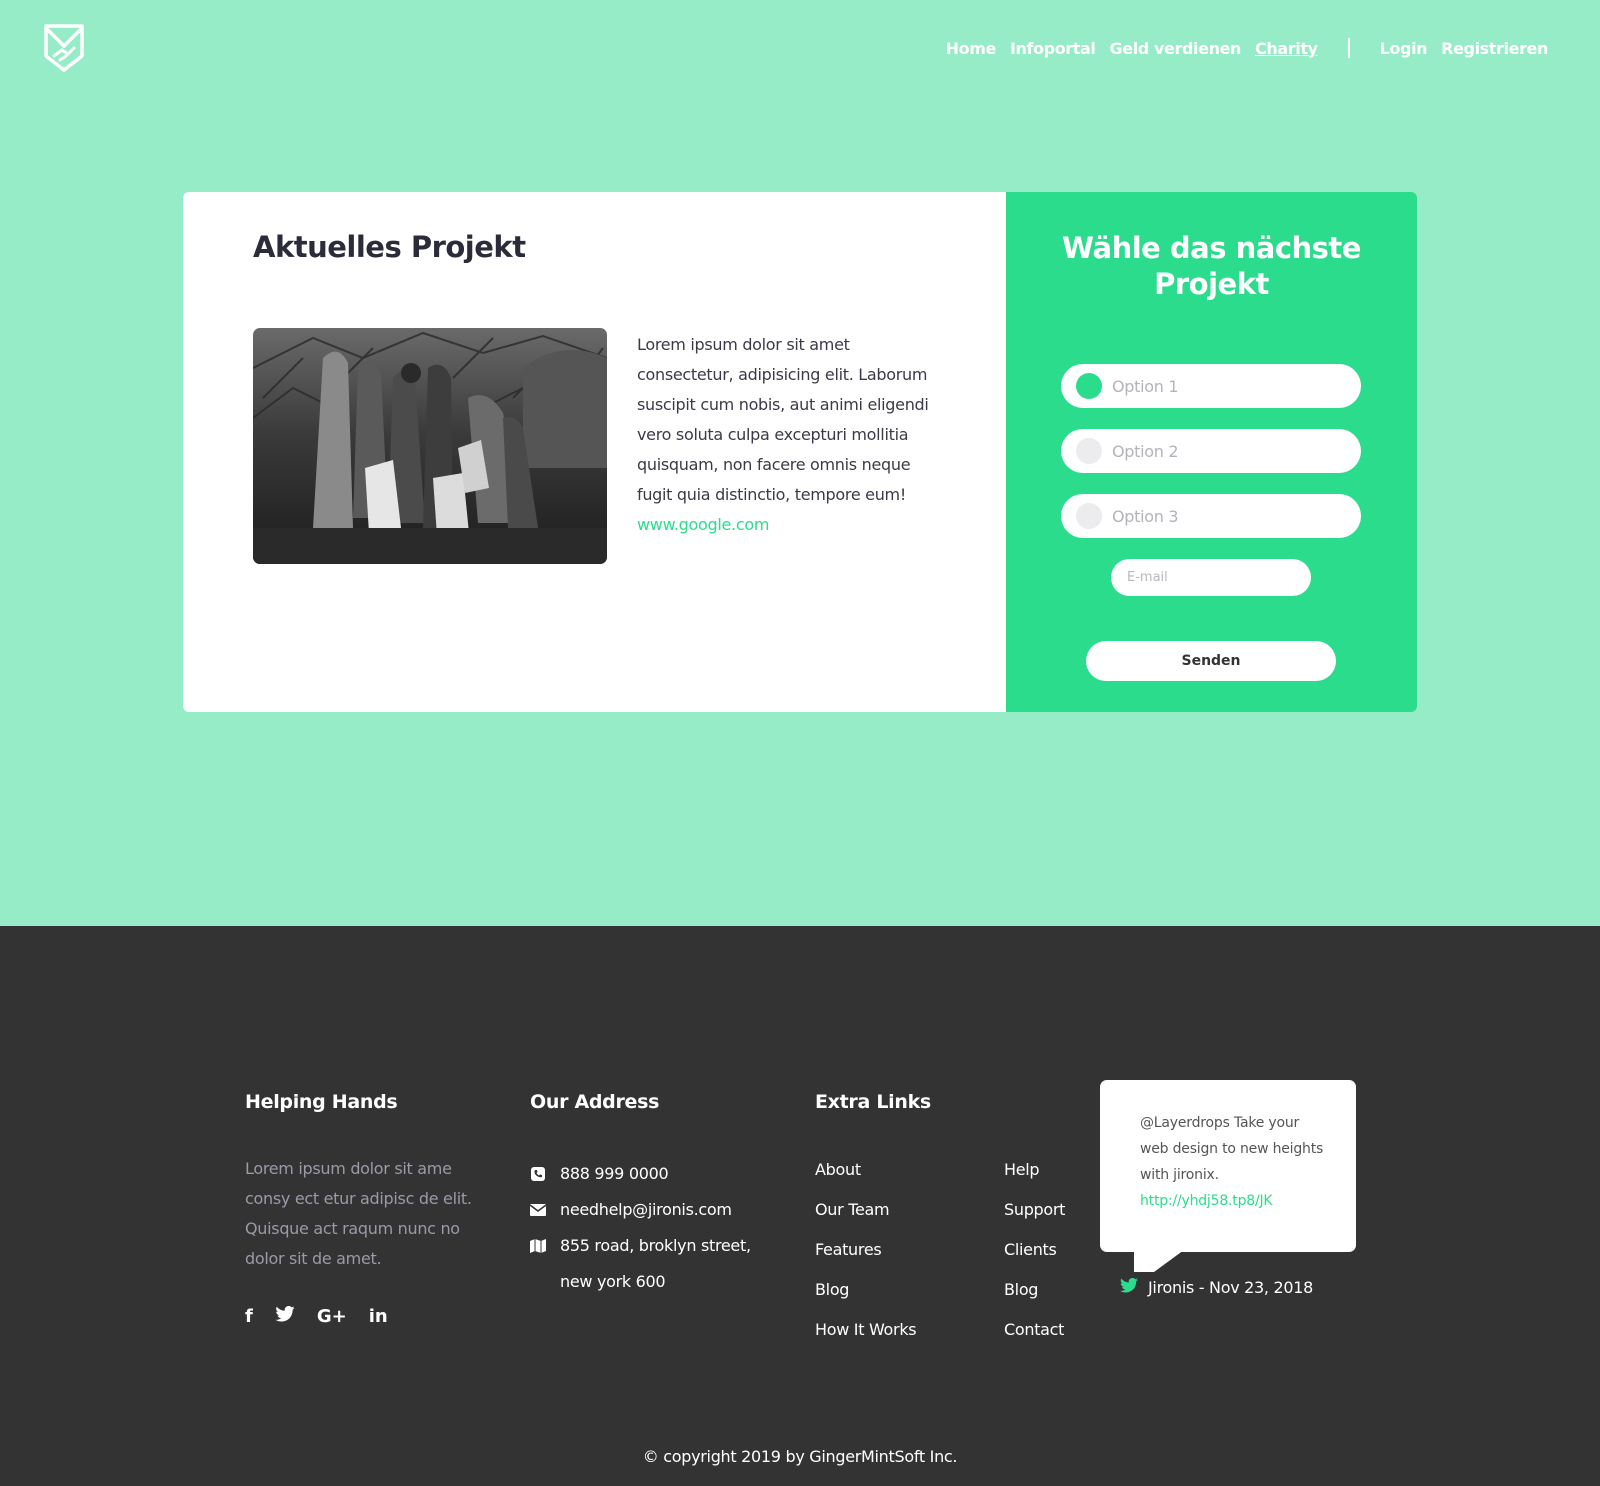  Describe the element at coordinates (1286, 48) in the screenshot. I see `nav-charity: Charity` at that location.